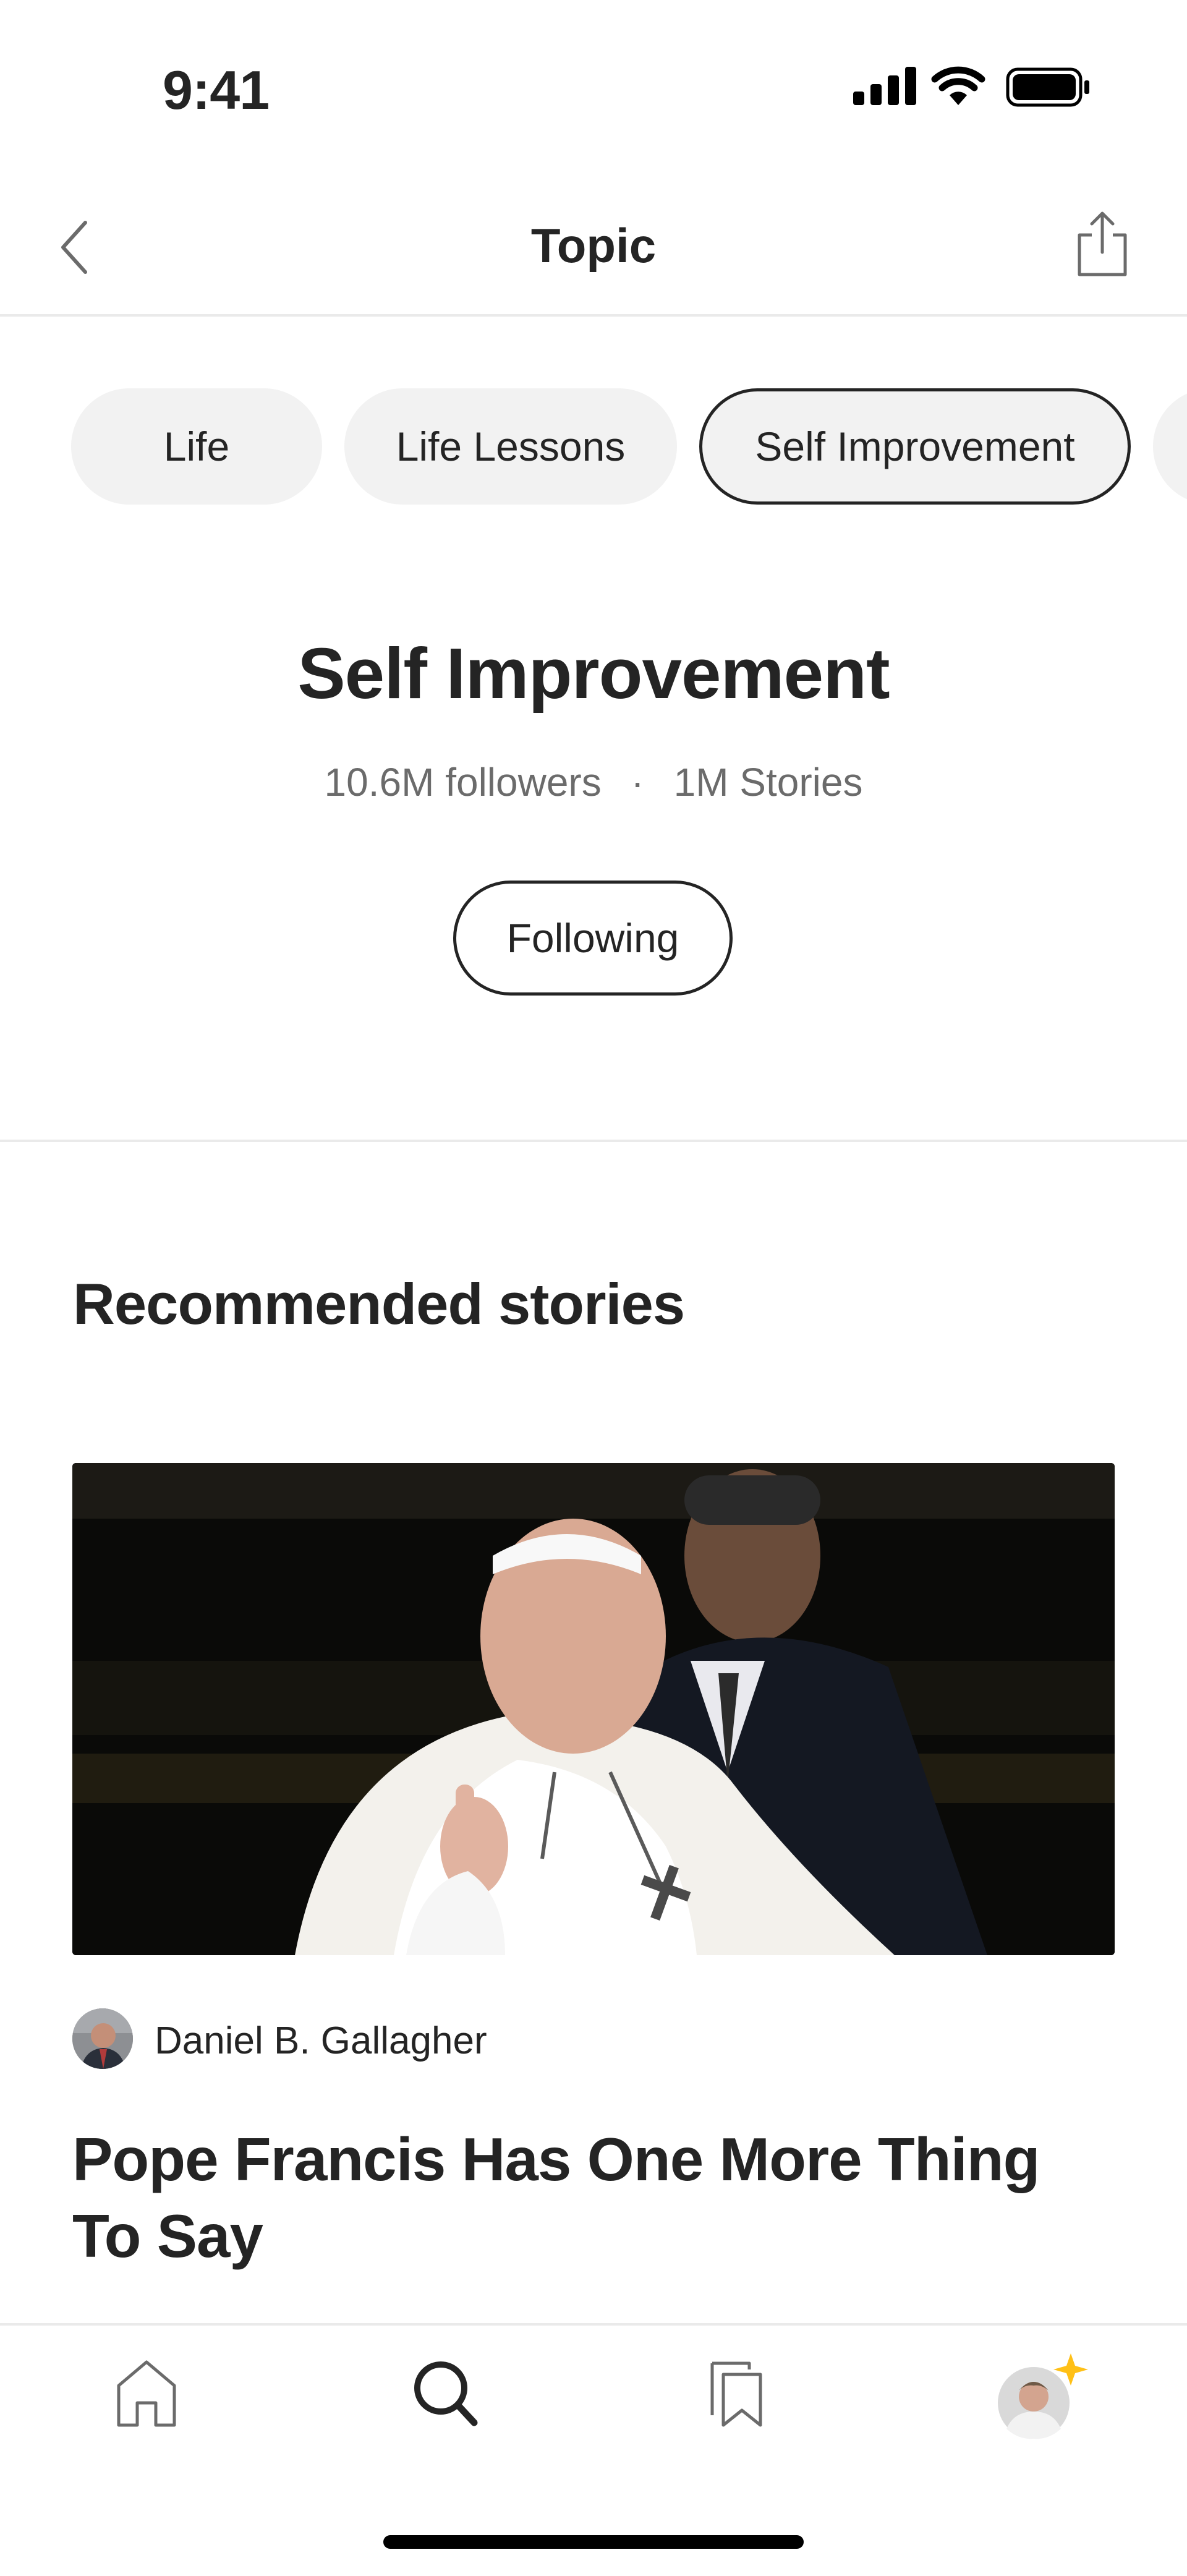 The image size is (1187, 2576). I want to click on status-icons, so click(971, 86).